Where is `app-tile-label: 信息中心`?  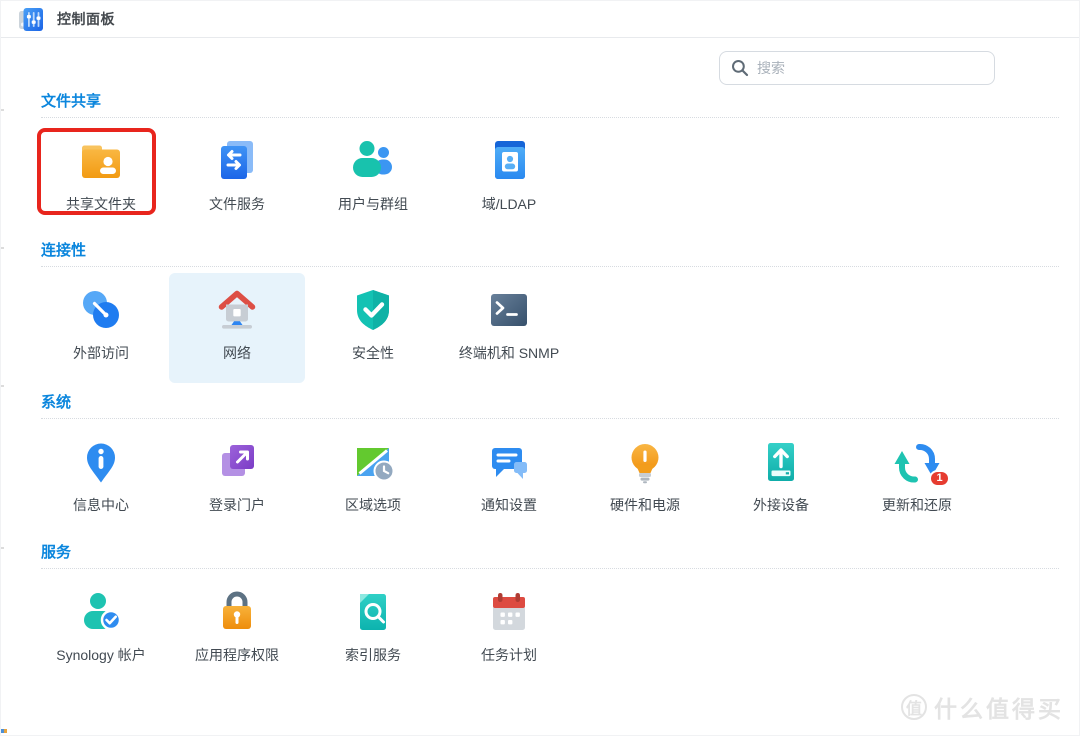 app-tile-label: 信息中心 is located at coordinates (101, 505).